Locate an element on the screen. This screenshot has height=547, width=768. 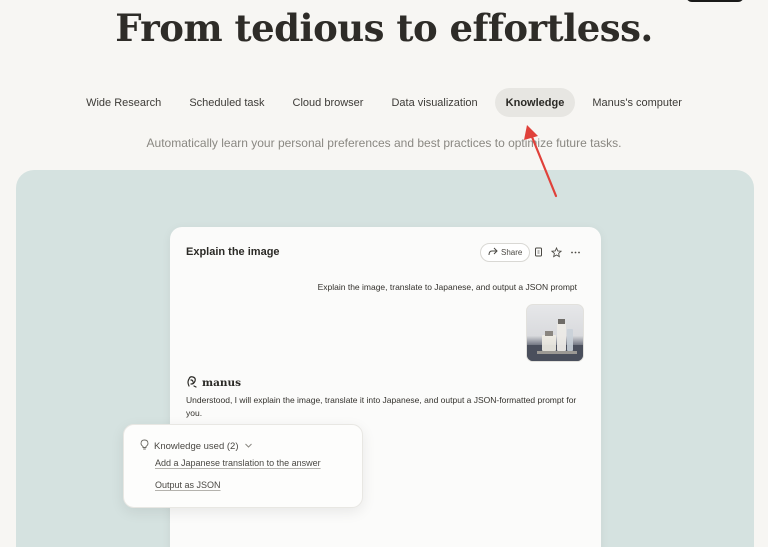
star-icon is located at coordinates (556, 252).